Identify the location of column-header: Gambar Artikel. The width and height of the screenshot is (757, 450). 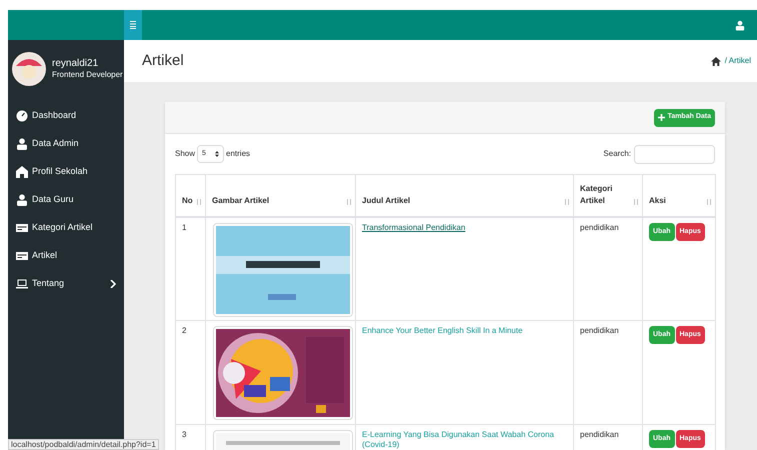
(281, 195).